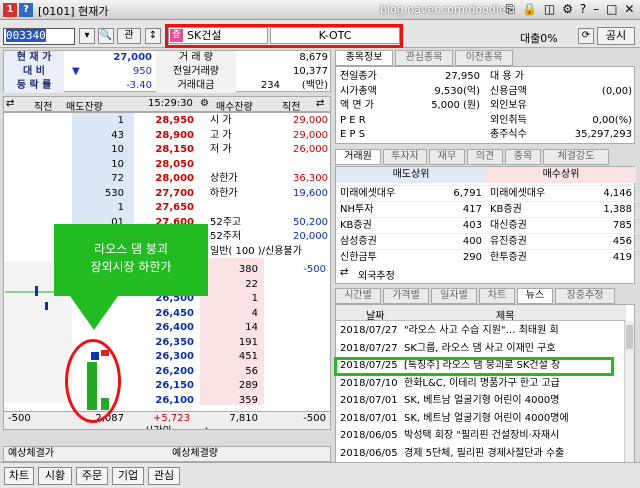  Describe the element at coordinates (19, 476) in the screenshot. I see `chart-button: 차트` at that location.